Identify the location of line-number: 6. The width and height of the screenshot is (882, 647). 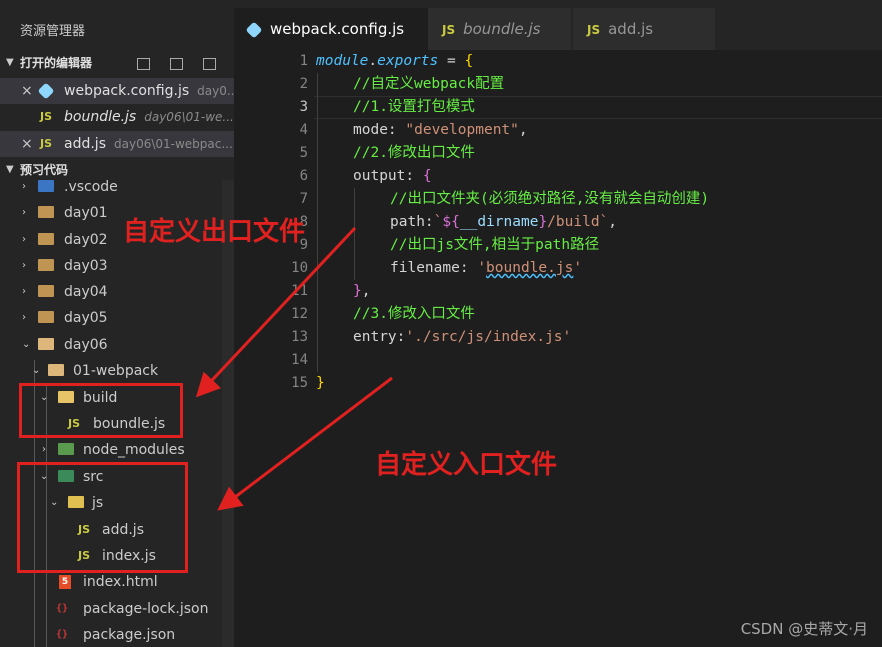
(303, 176).